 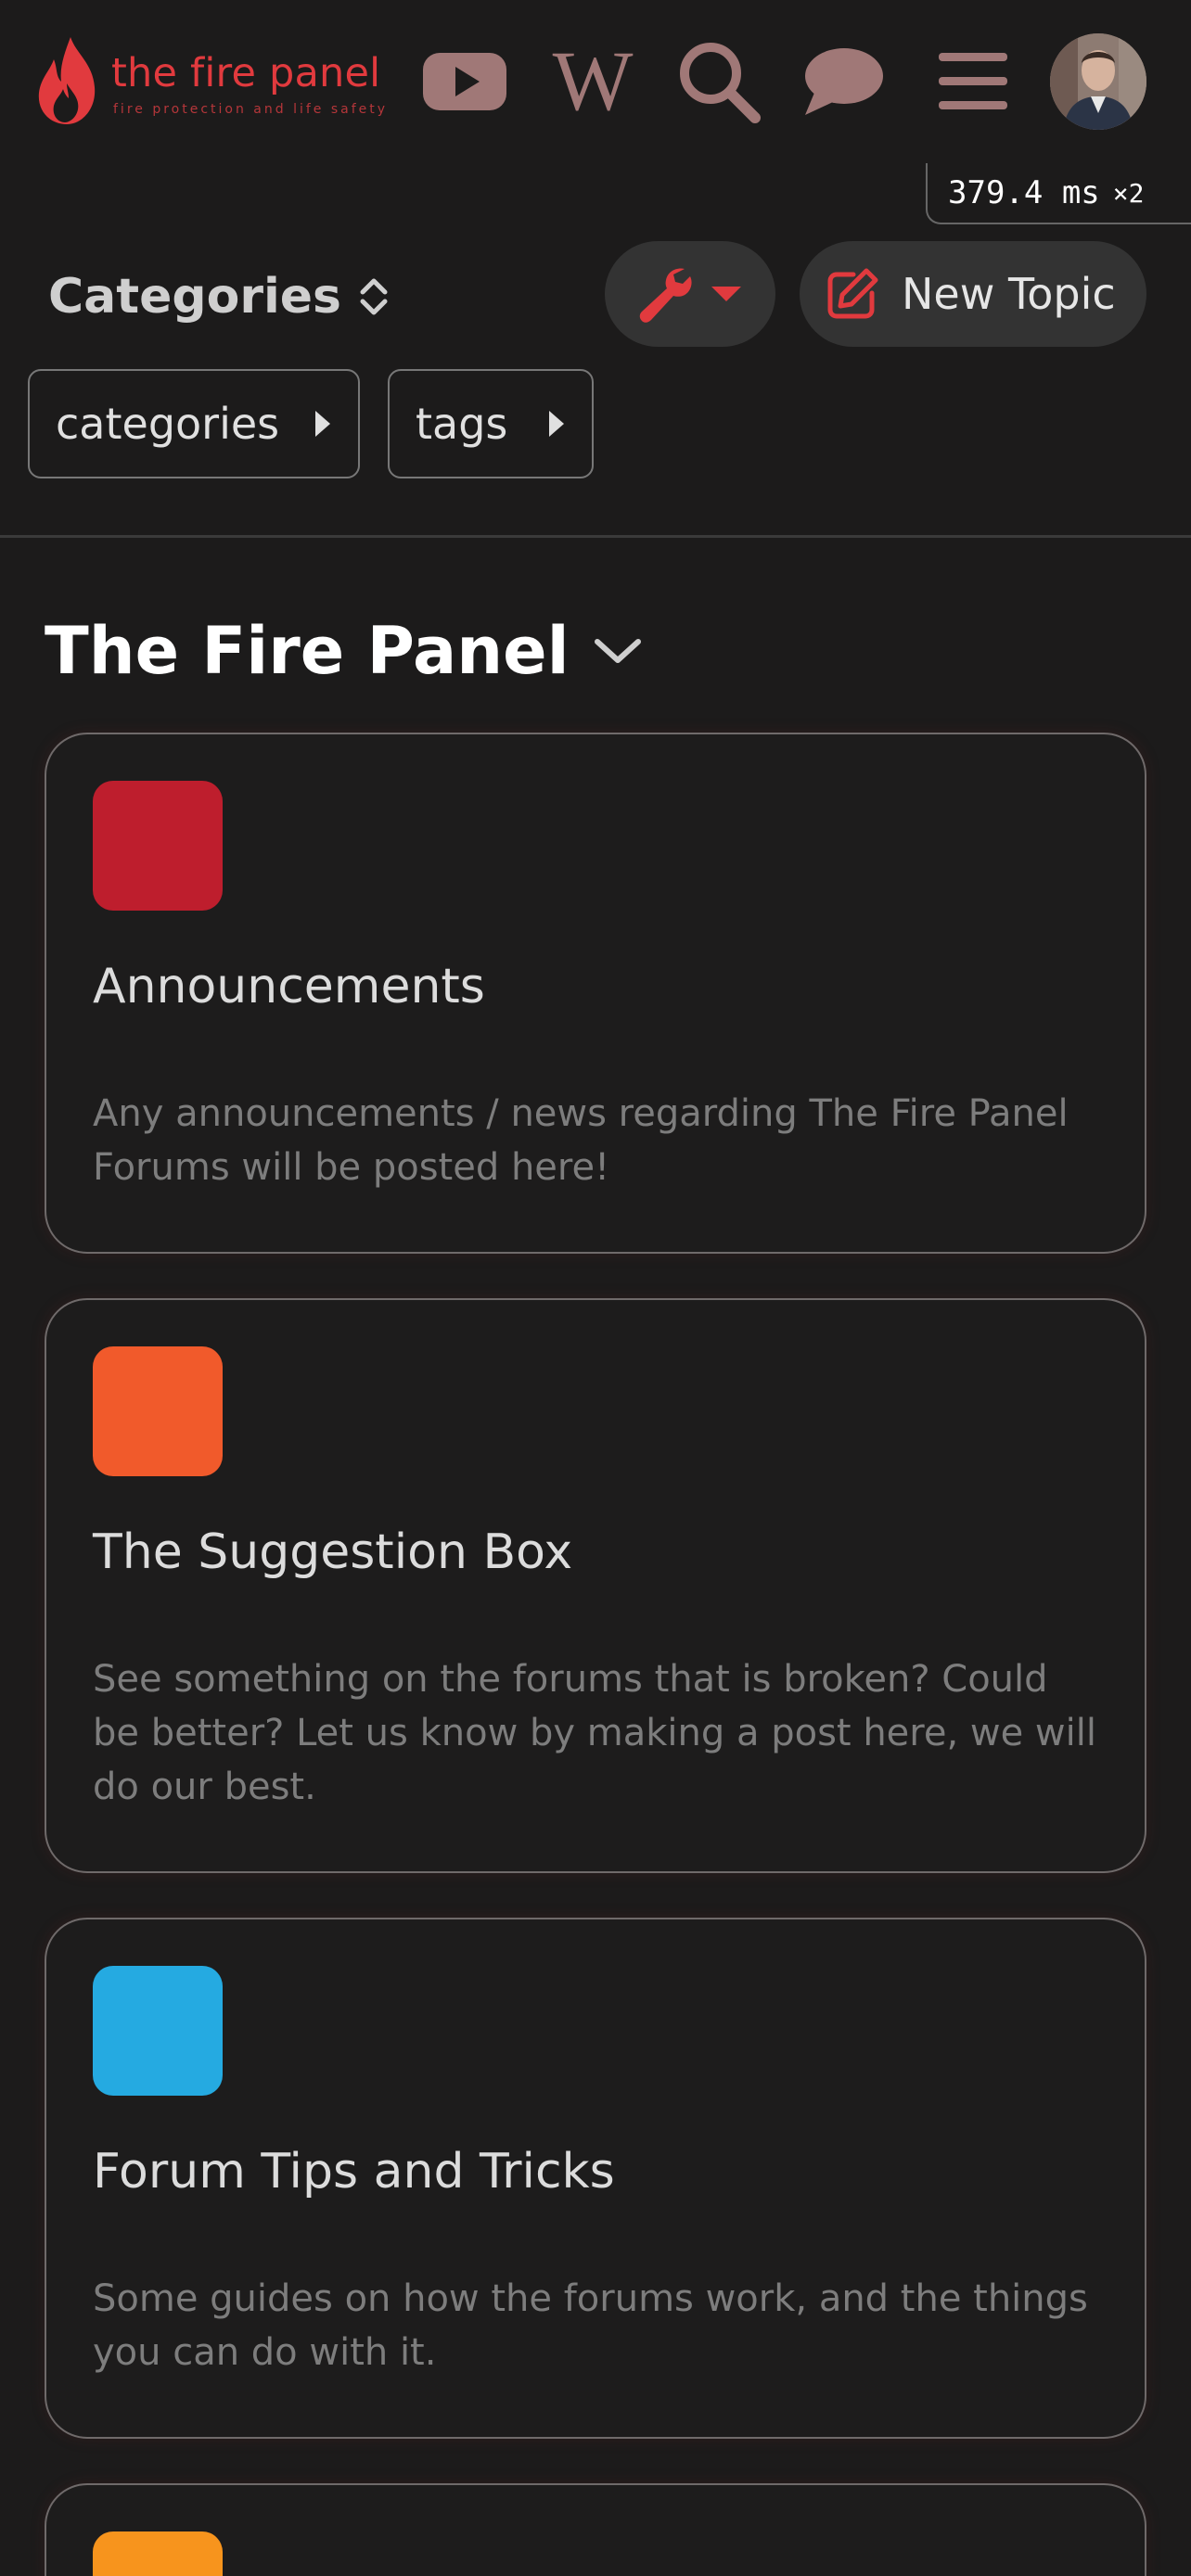 What do you see at coordinates (726, 294) in the screenshot?
I see `caret-down-icon` at bounding box center [726, 294].